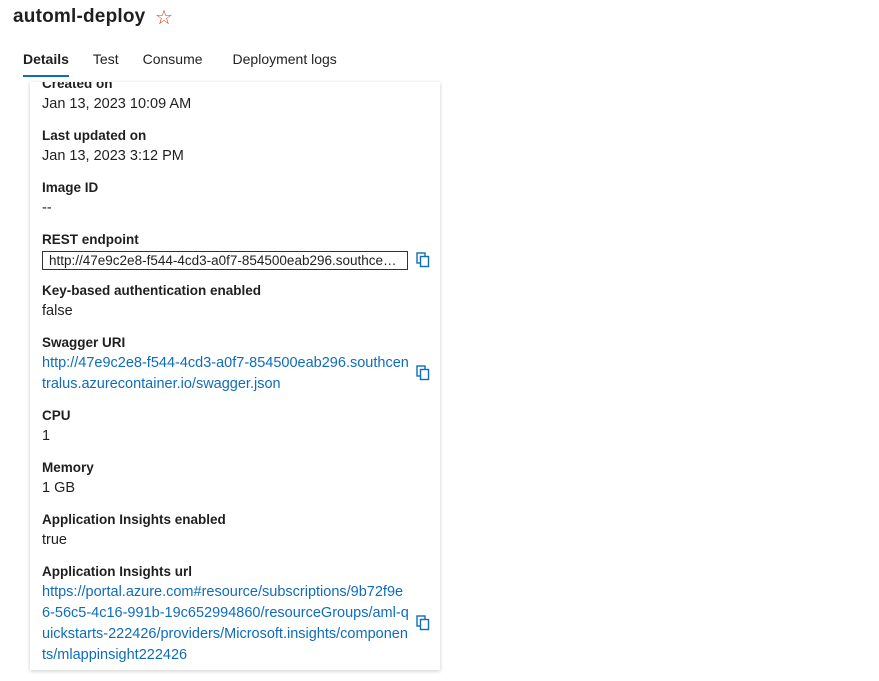 The height and width of the screenshot is (681, 879). I want to click on field-value: Jan 13, 2023 3:12 PM, so click(113, 156).